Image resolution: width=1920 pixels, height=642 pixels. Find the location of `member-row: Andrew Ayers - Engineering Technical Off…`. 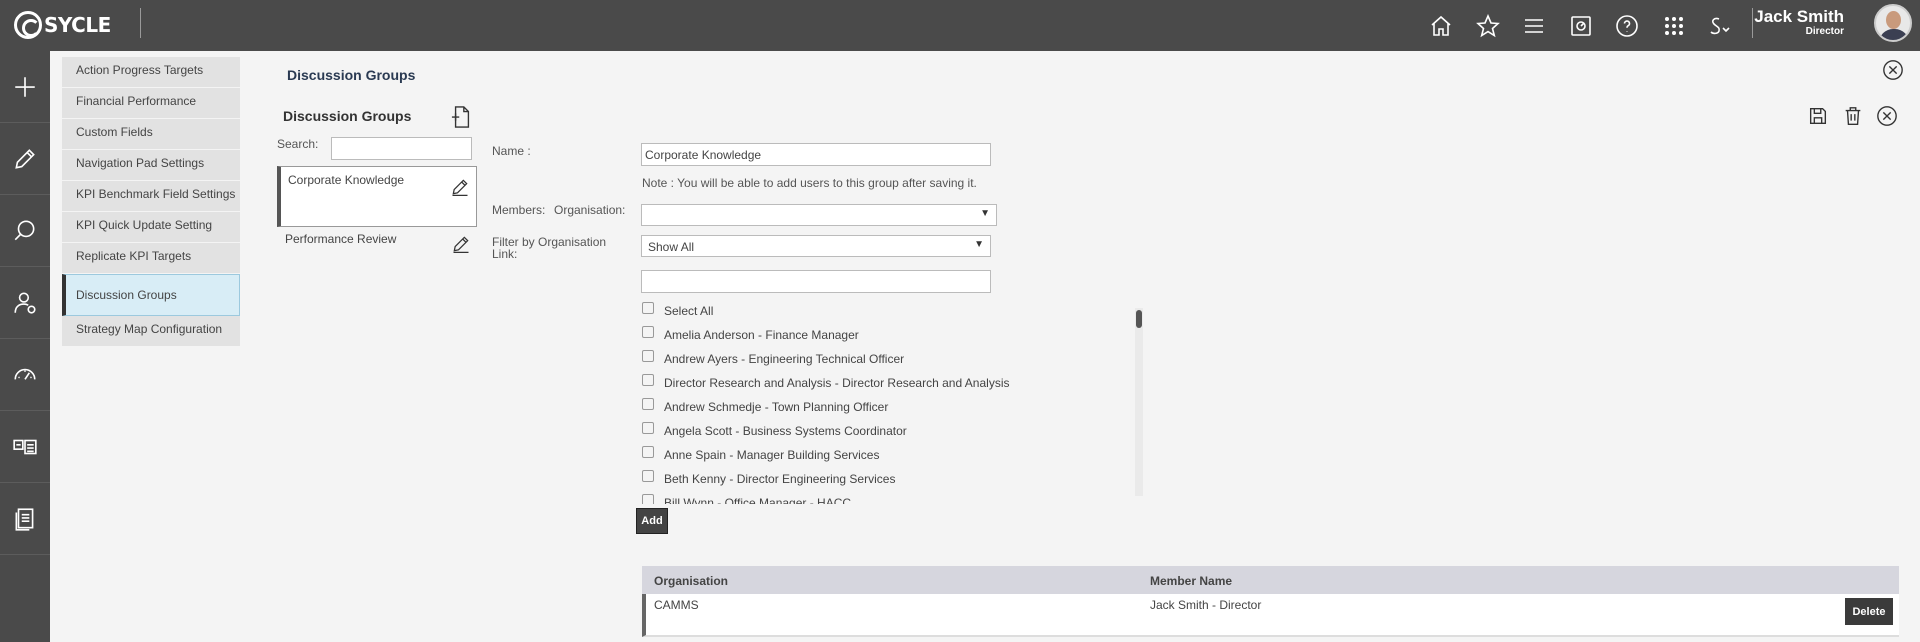

member-row: Andrew Ayers - Engineering Technical Off… is located at coordinates (892, 360).